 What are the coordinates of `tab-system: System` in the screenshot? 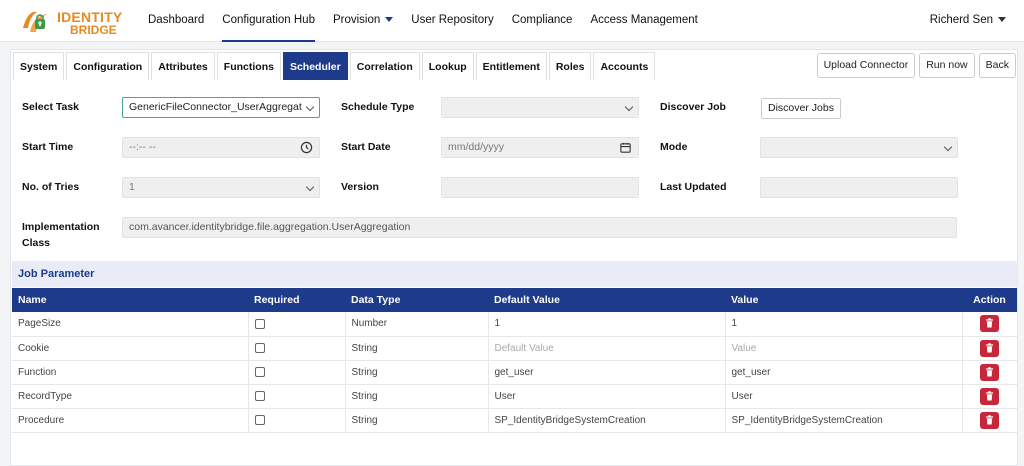 It's located at (39, 66).